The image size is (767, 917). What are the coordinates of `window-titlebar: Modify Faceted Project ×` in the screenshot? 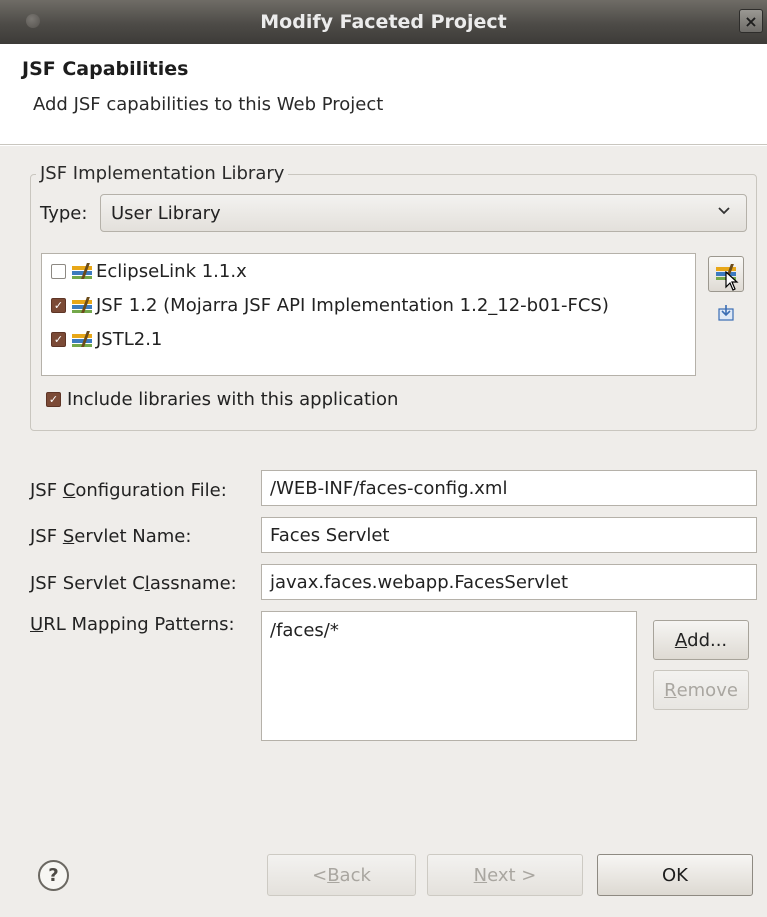 It's located at (383, 22).